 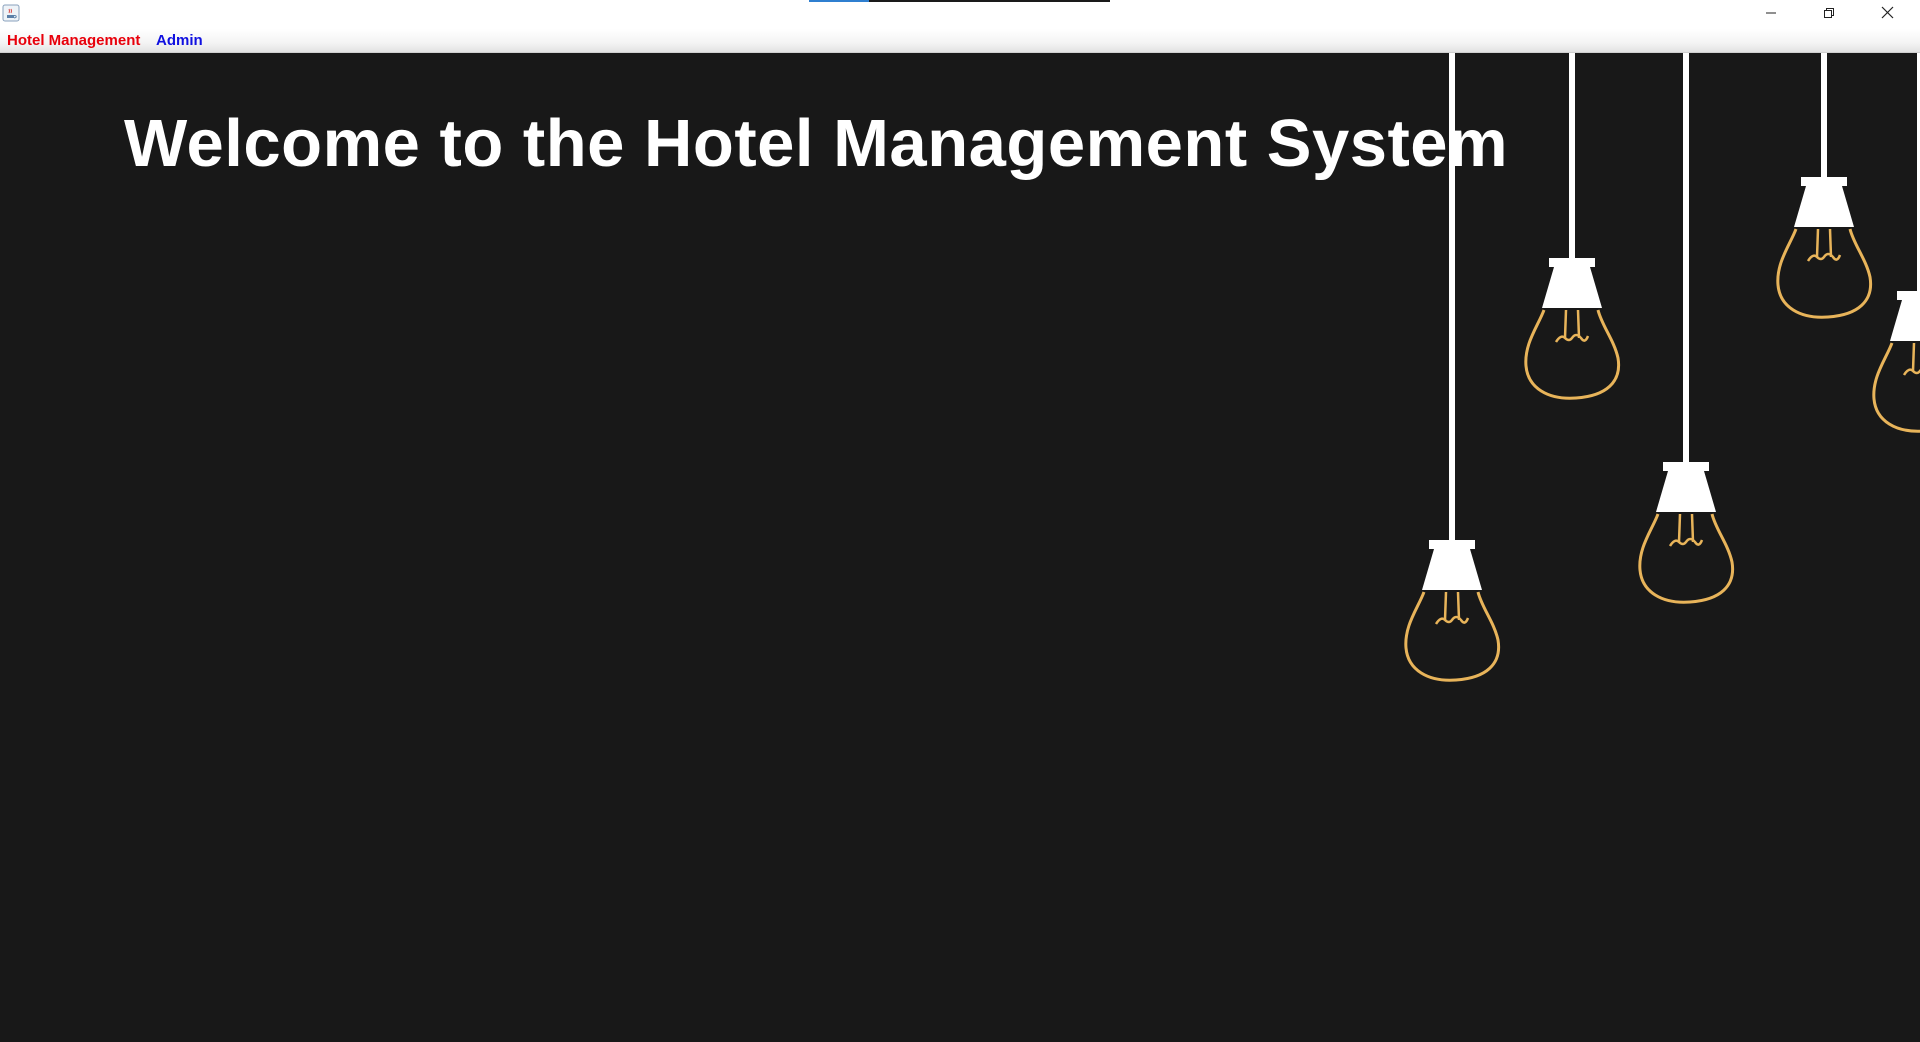 I want to click on restore-icon, so click(x=1829, y=15).